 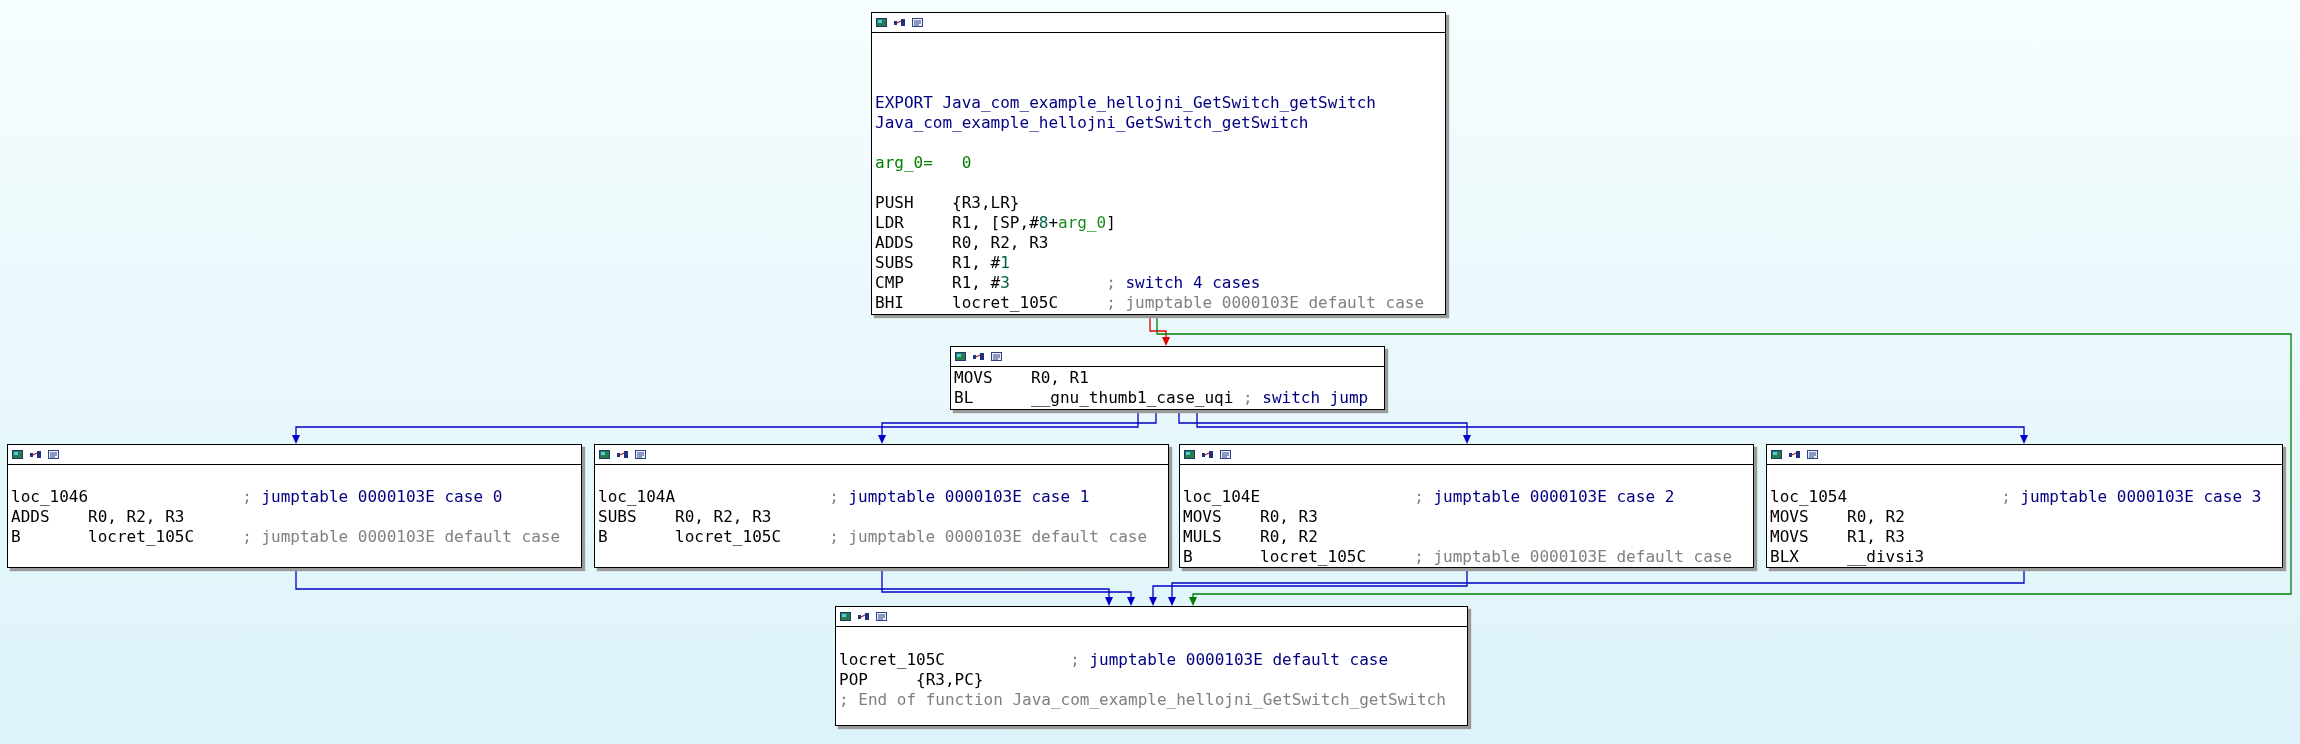 I want to click on instruction-mnemonic: BHI, so click(x=890, y=303).